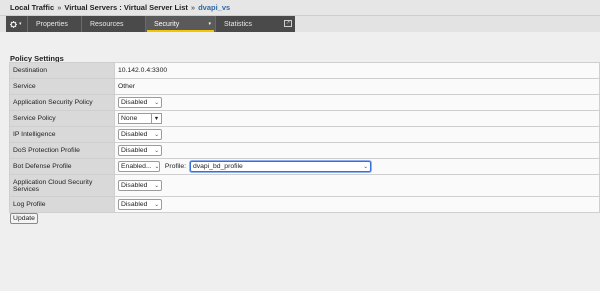 The image size is (600, 291). What do you see at coordinates (181, 24) in the screenshot?
I see `tab-security: Security ▾` at bounding box center [181, 24].